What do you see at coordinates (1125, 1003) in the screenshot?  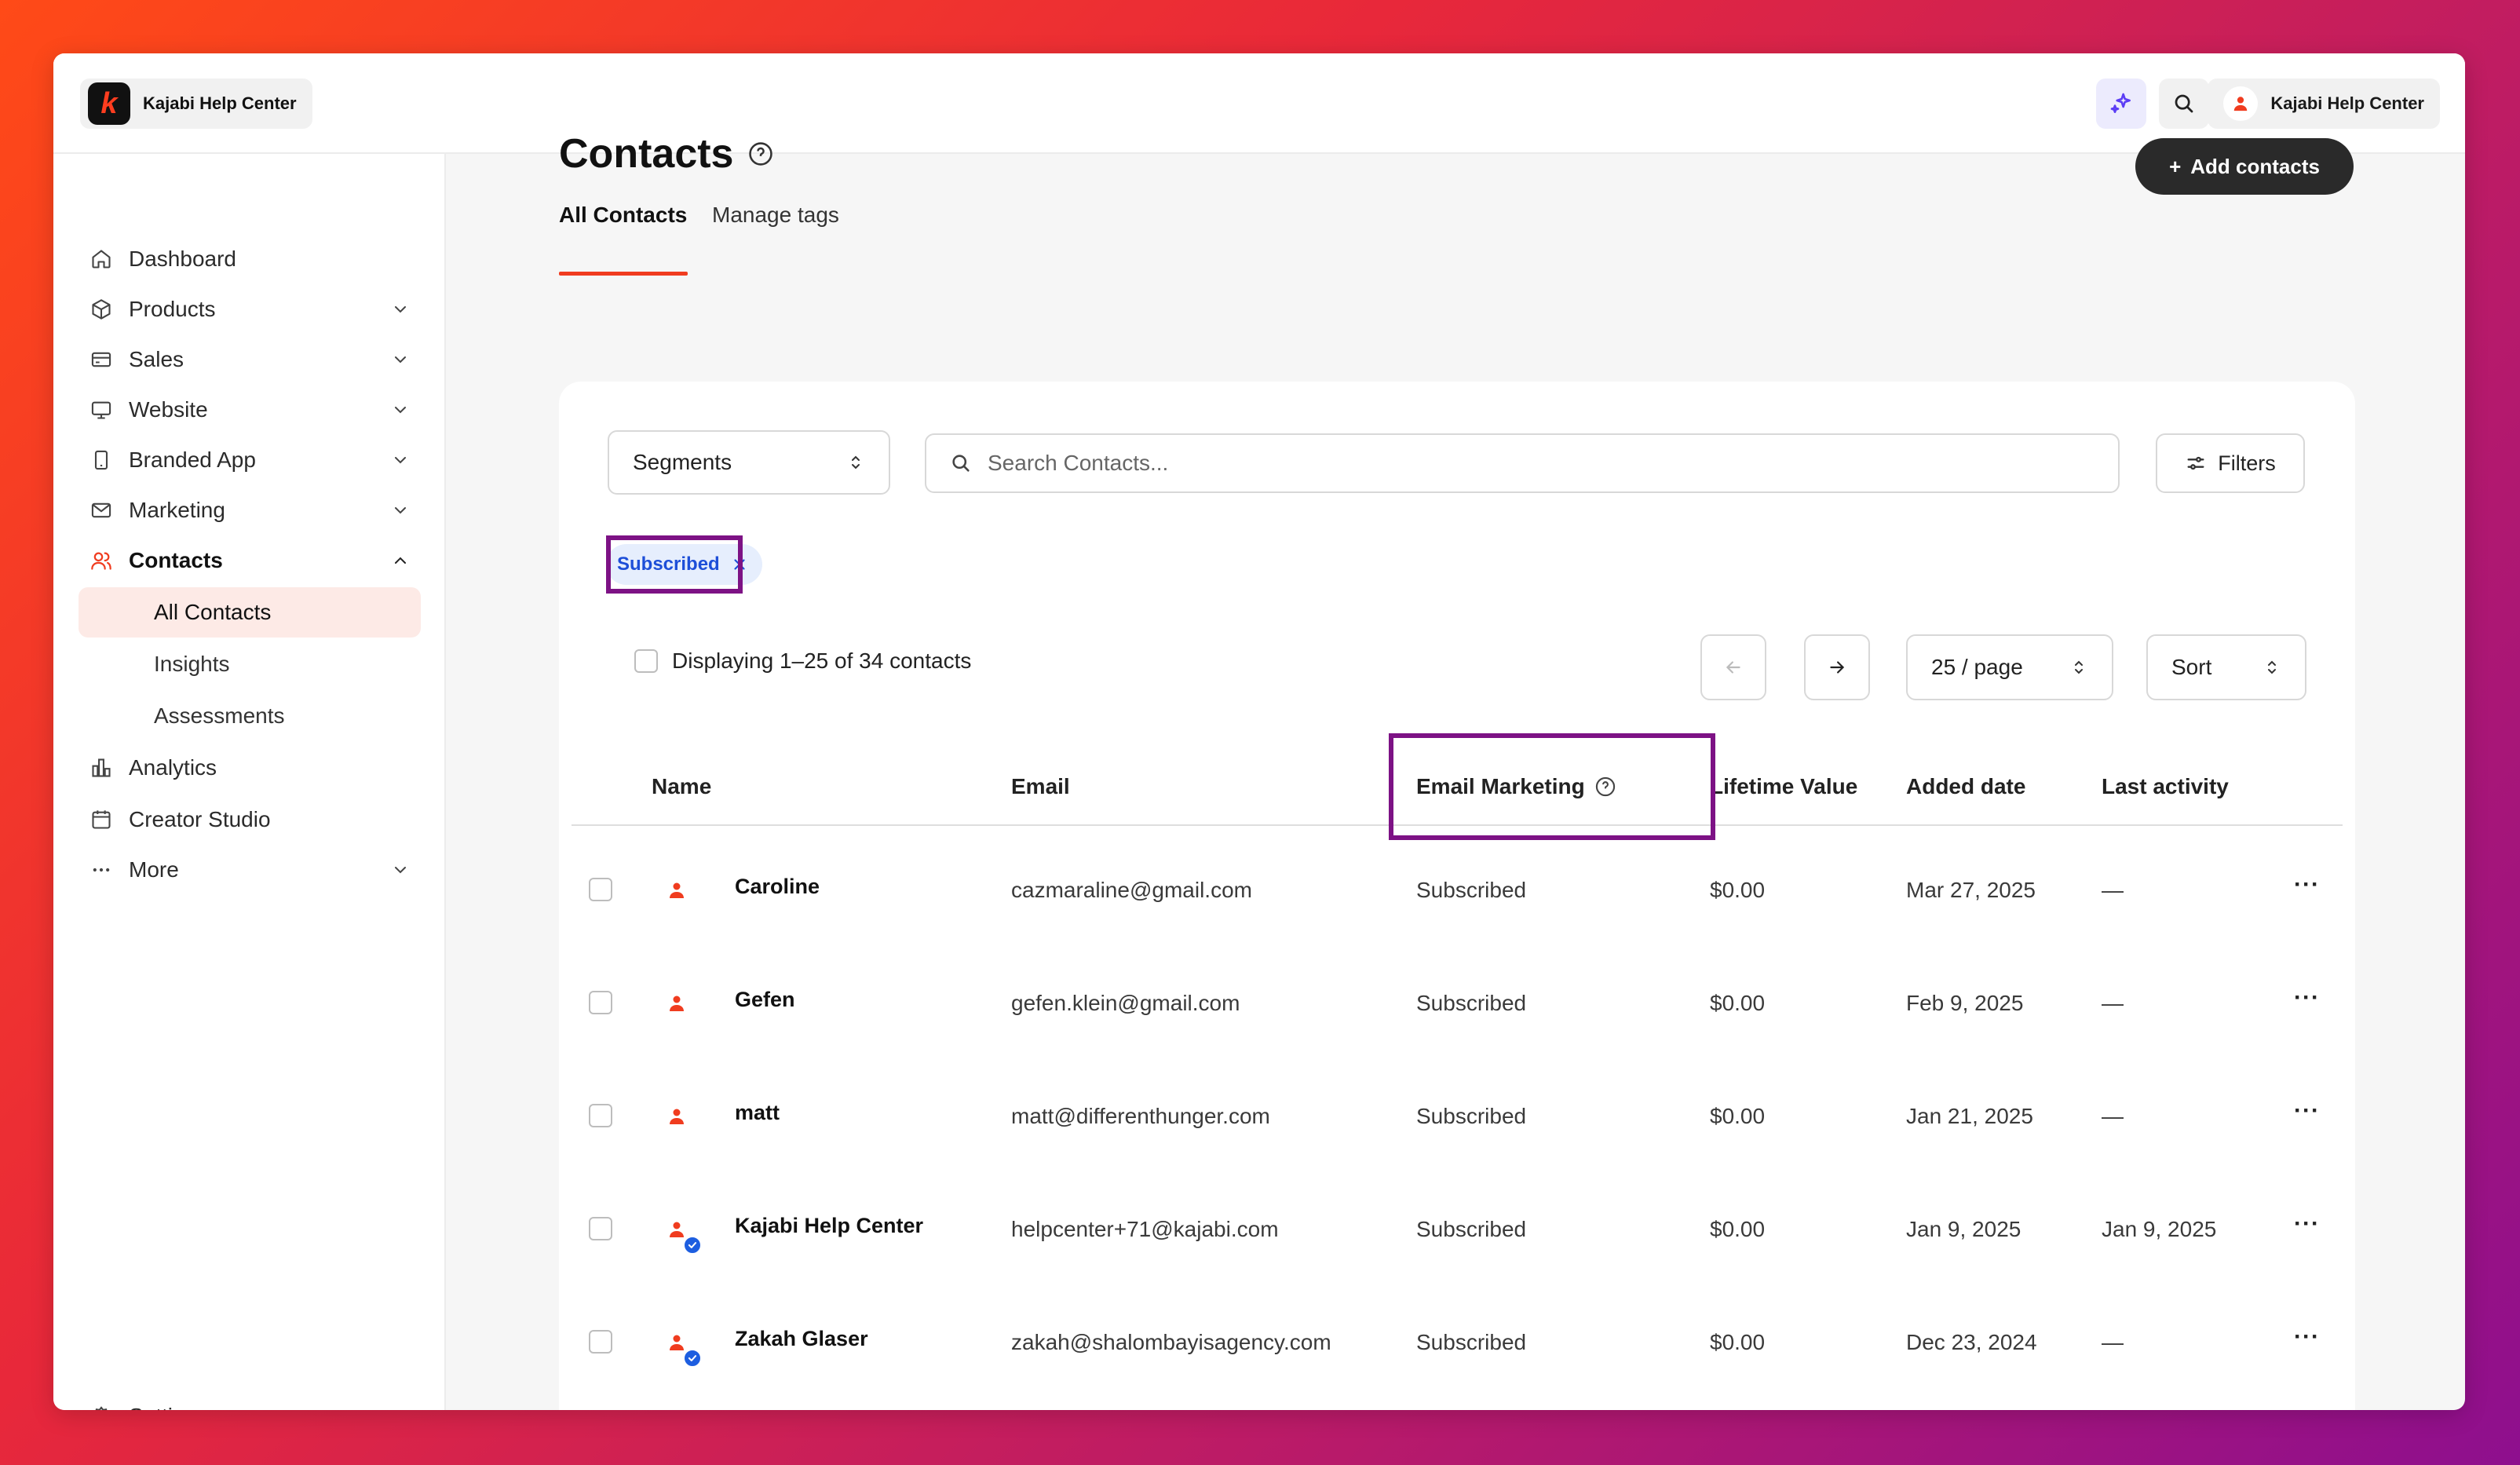 I see `contact-email: gefen.klein@gmail.com` at bounding box center [1125, 1003].